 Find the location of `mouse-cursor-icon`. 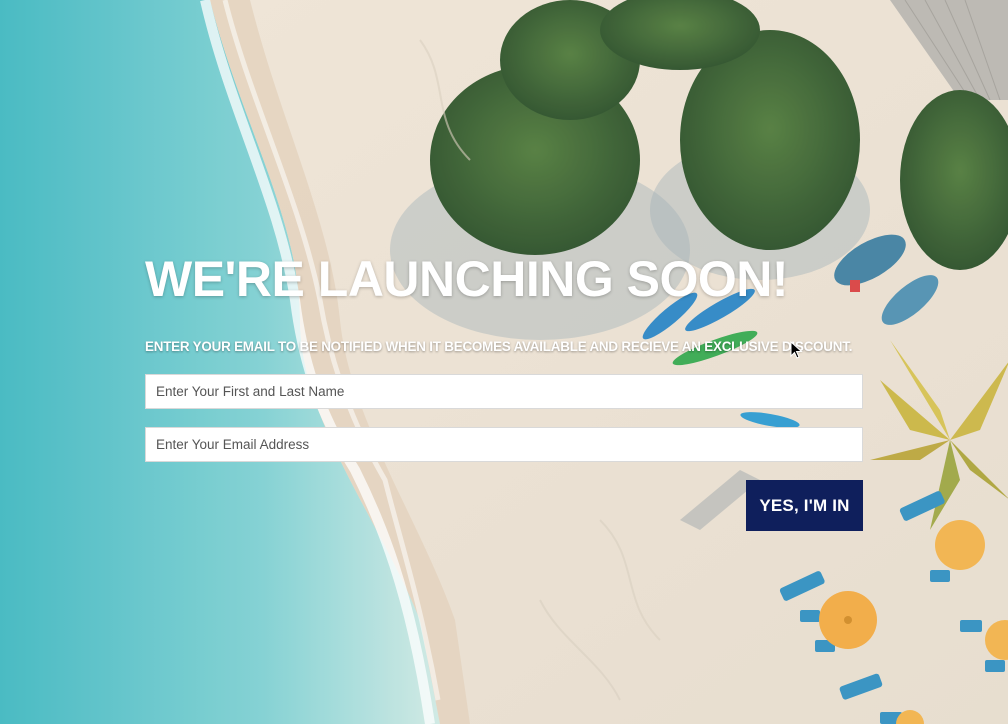

mouse-cursor-icon is located at coordinates (796, 350).